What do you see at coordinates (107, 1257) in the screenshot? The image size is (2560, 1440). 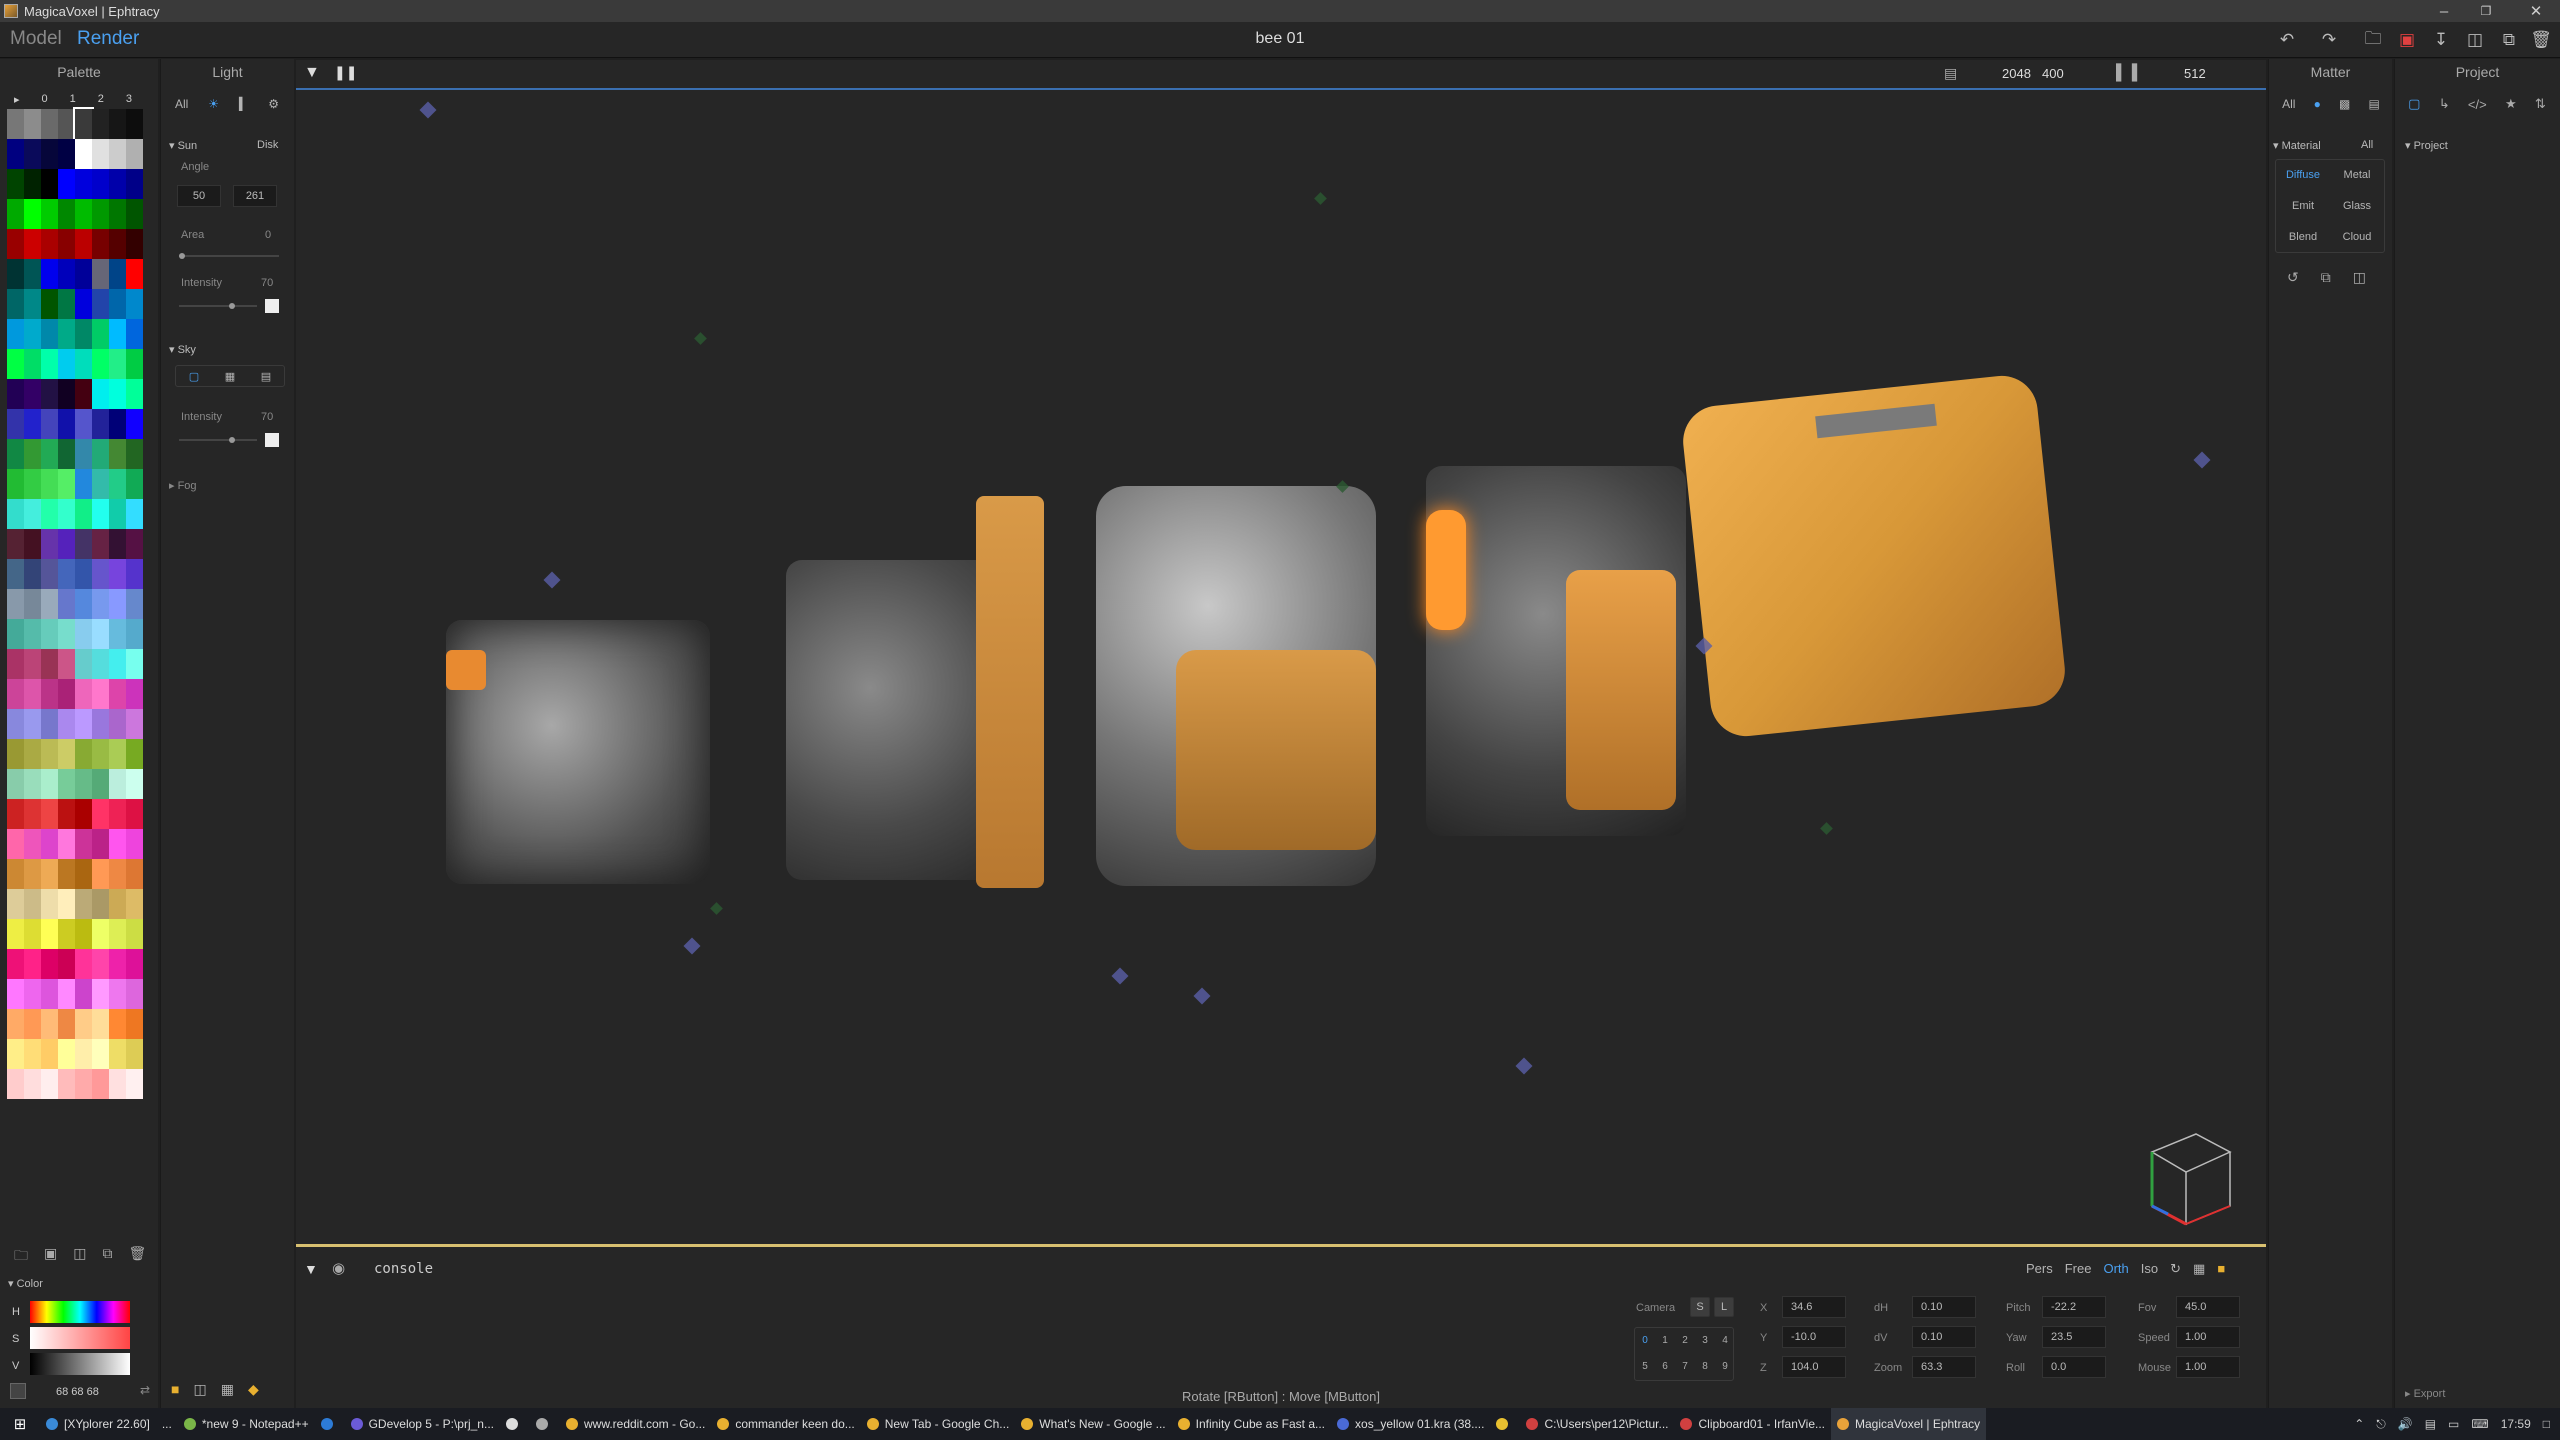 I see `copy-palette-icon: ⧉` at bounding box center [107, 1257].